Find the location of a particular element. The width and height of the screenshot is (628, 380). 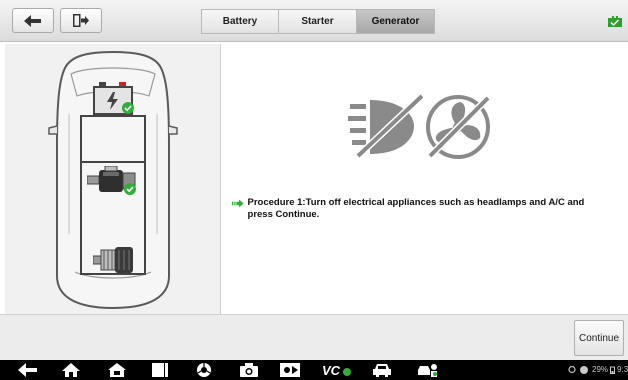

location-icon is located at coordinates (572, 369).